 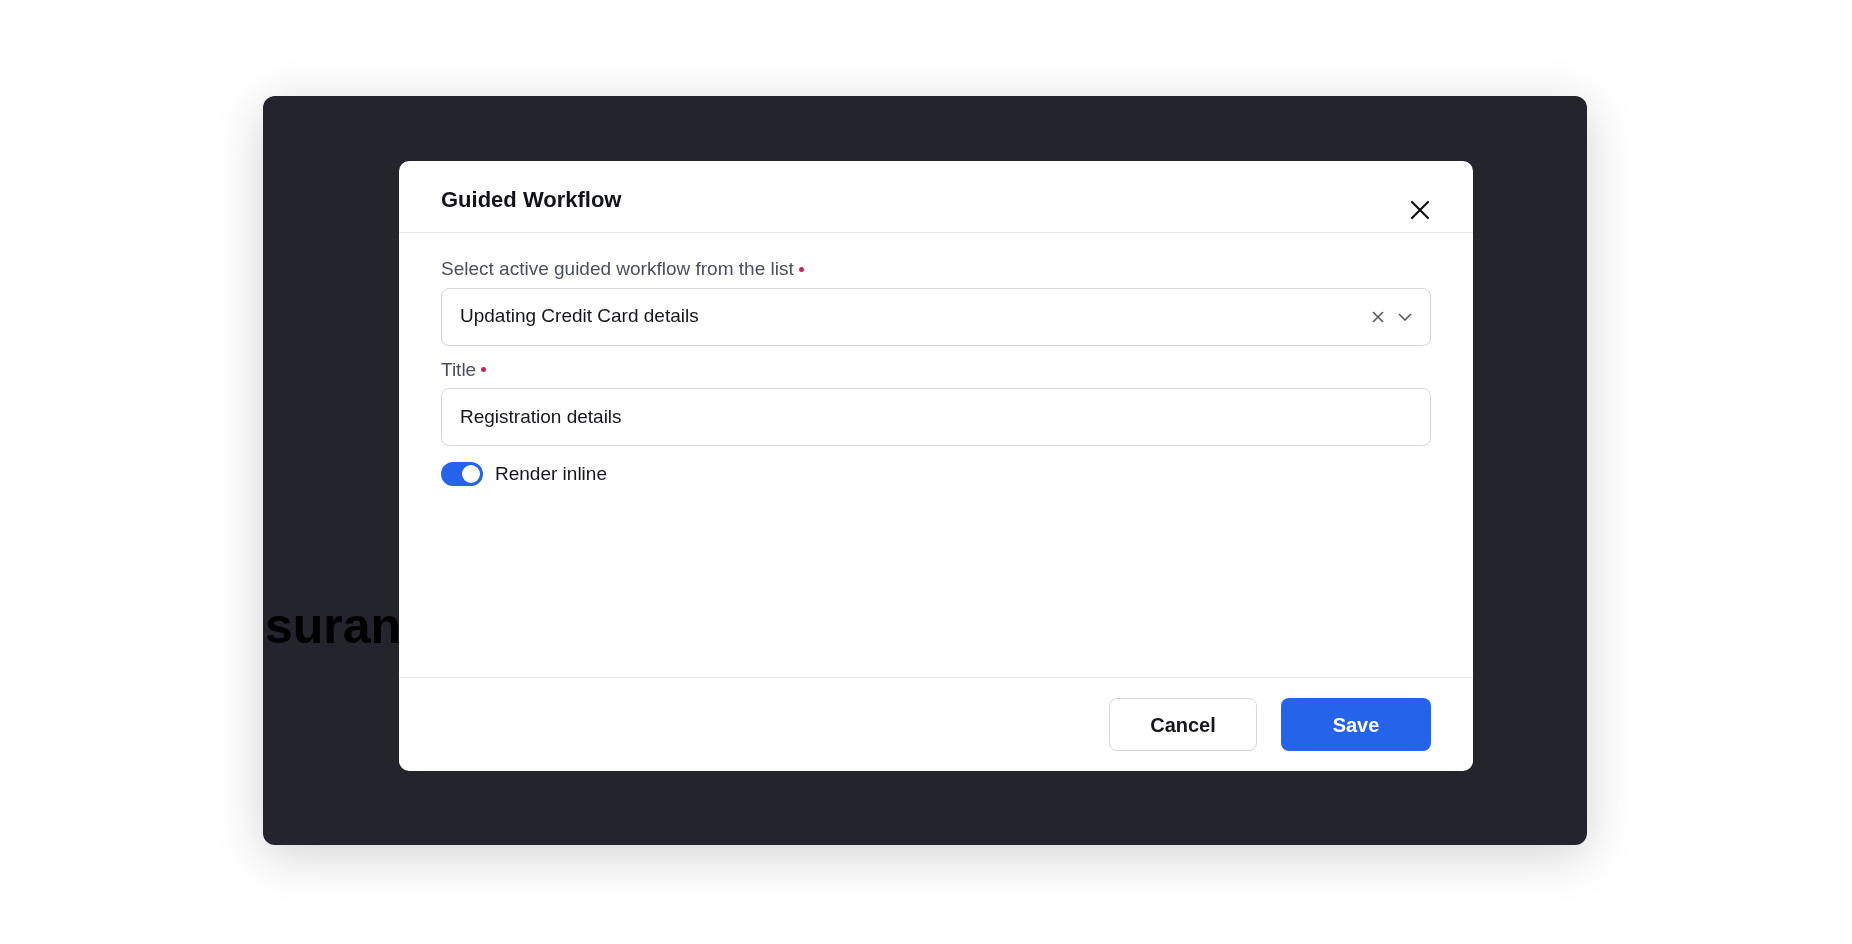 I want to click on close-icon, so click(x=1420, y=210).